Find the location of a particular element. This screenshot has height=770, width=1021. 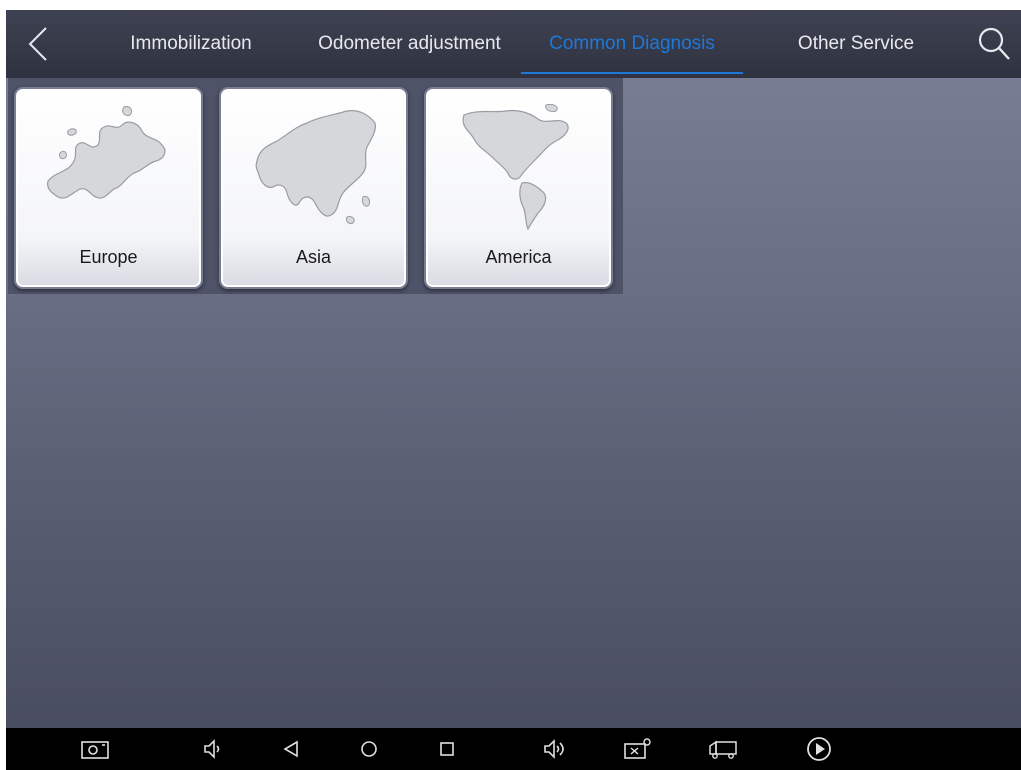

screenshot-icon is located at coordinates (95, 750).